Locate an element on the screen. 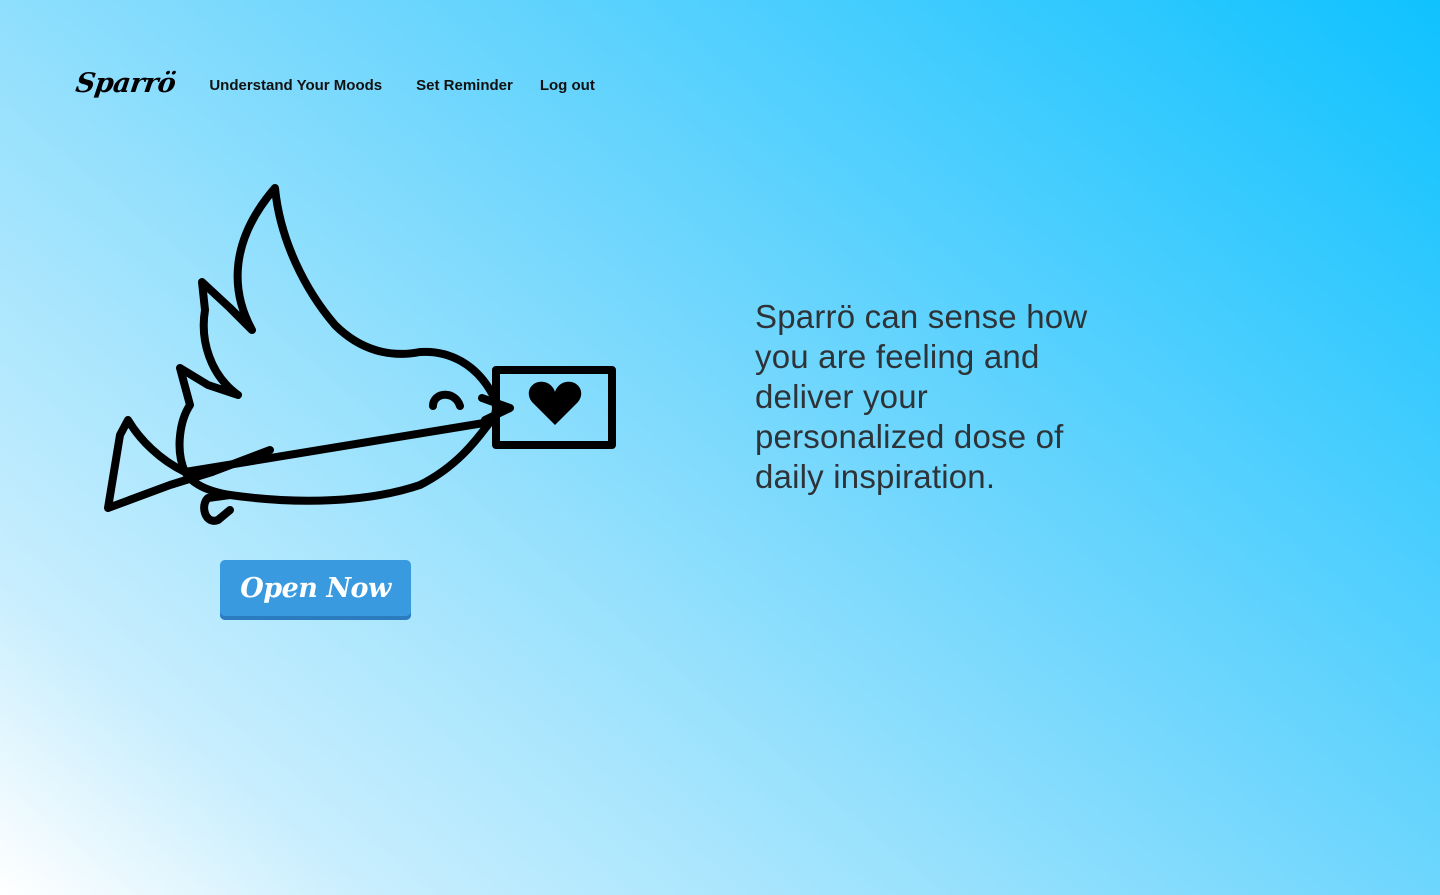  bird-with-heart-envelope-icon is located at coordinates (360, 354).